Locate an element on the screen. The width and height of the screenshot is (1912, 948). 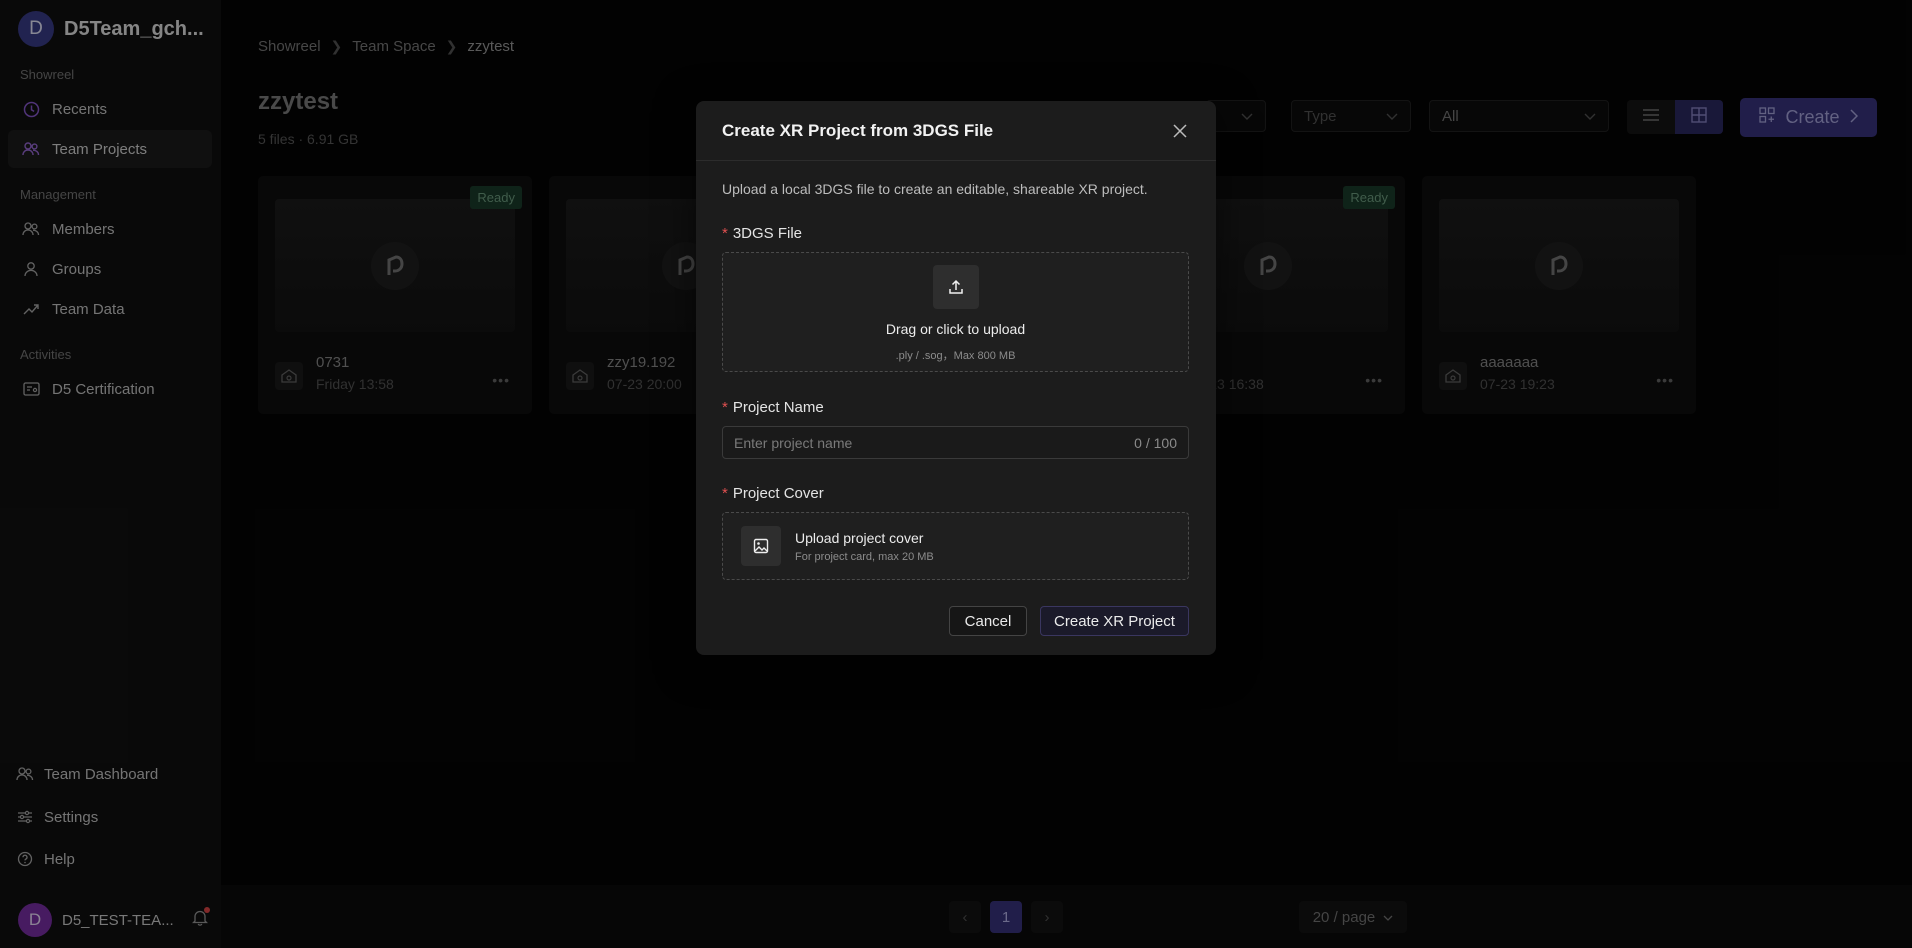
project-name-input is located at coordinates (934, 442).